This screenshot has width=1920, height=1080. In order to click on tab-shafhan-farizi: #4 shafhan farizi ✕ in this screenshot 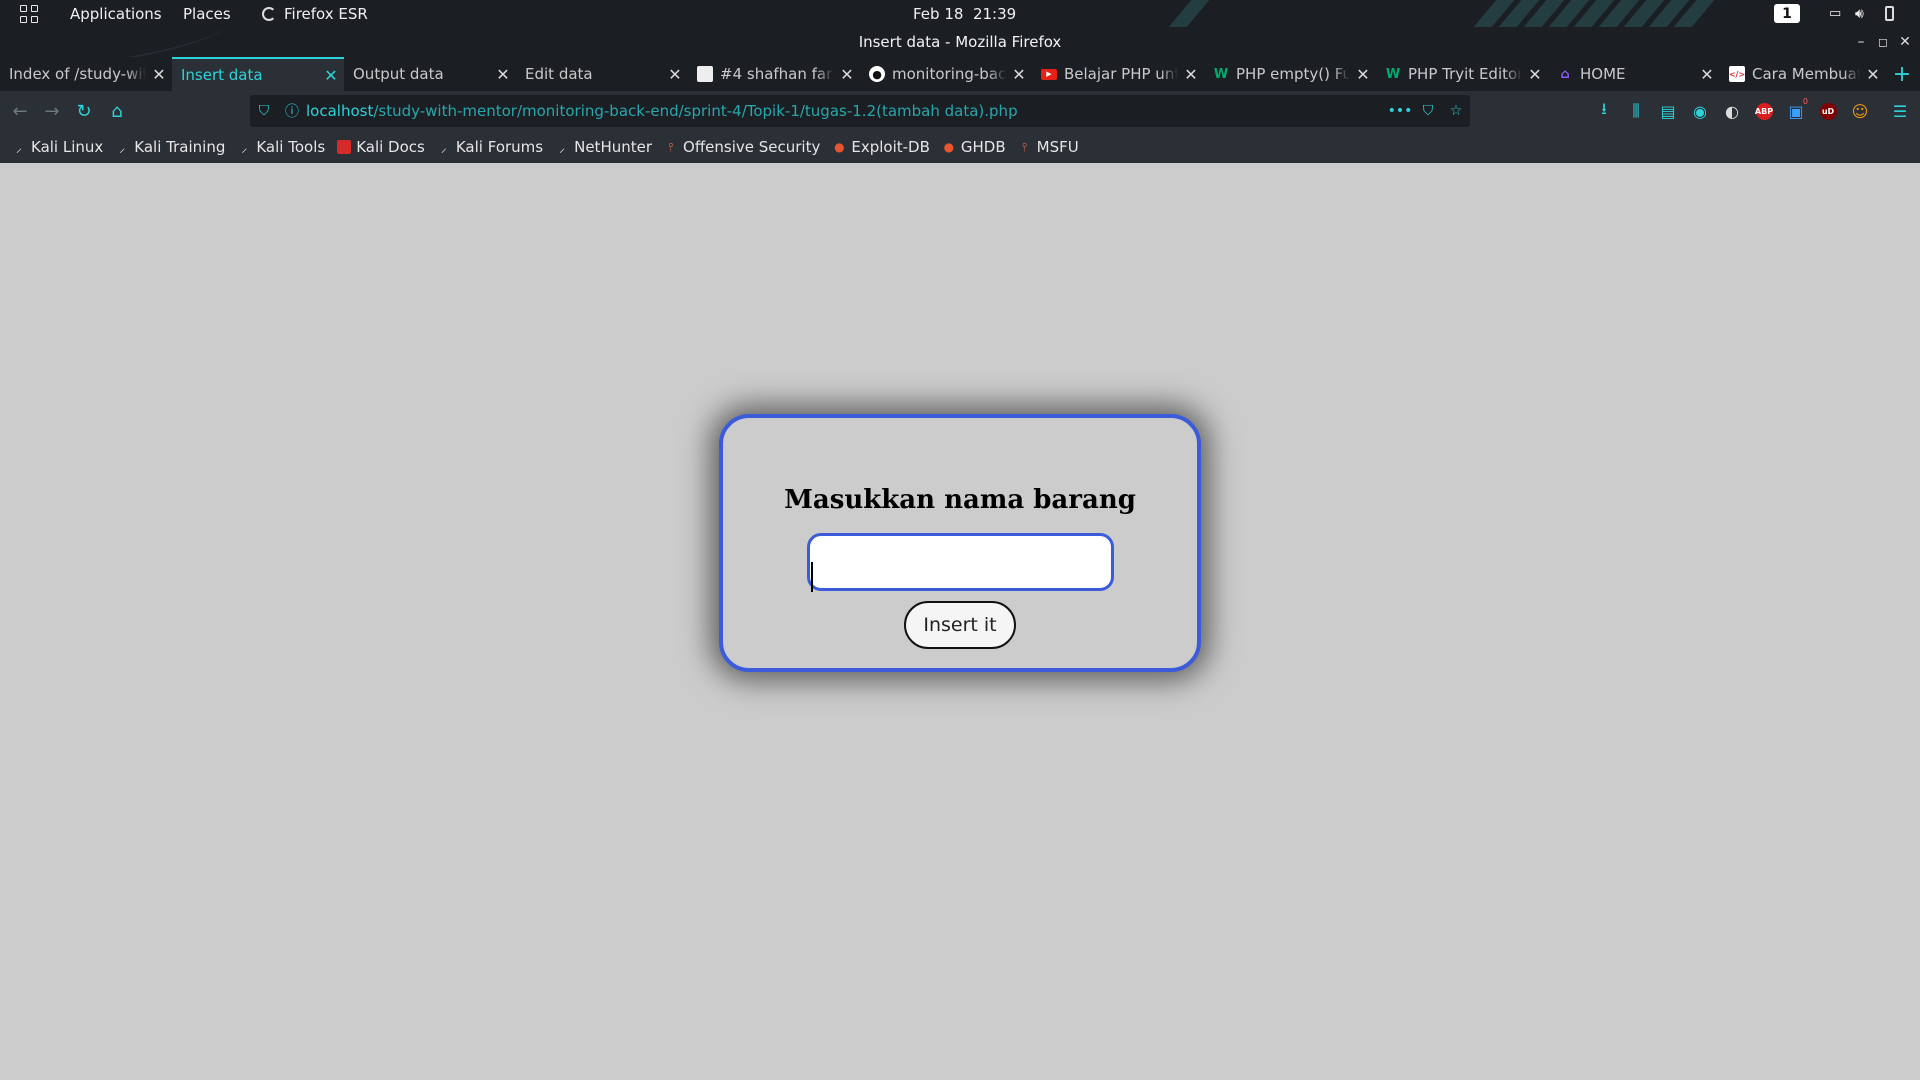, I will do `click(774, 74)`.